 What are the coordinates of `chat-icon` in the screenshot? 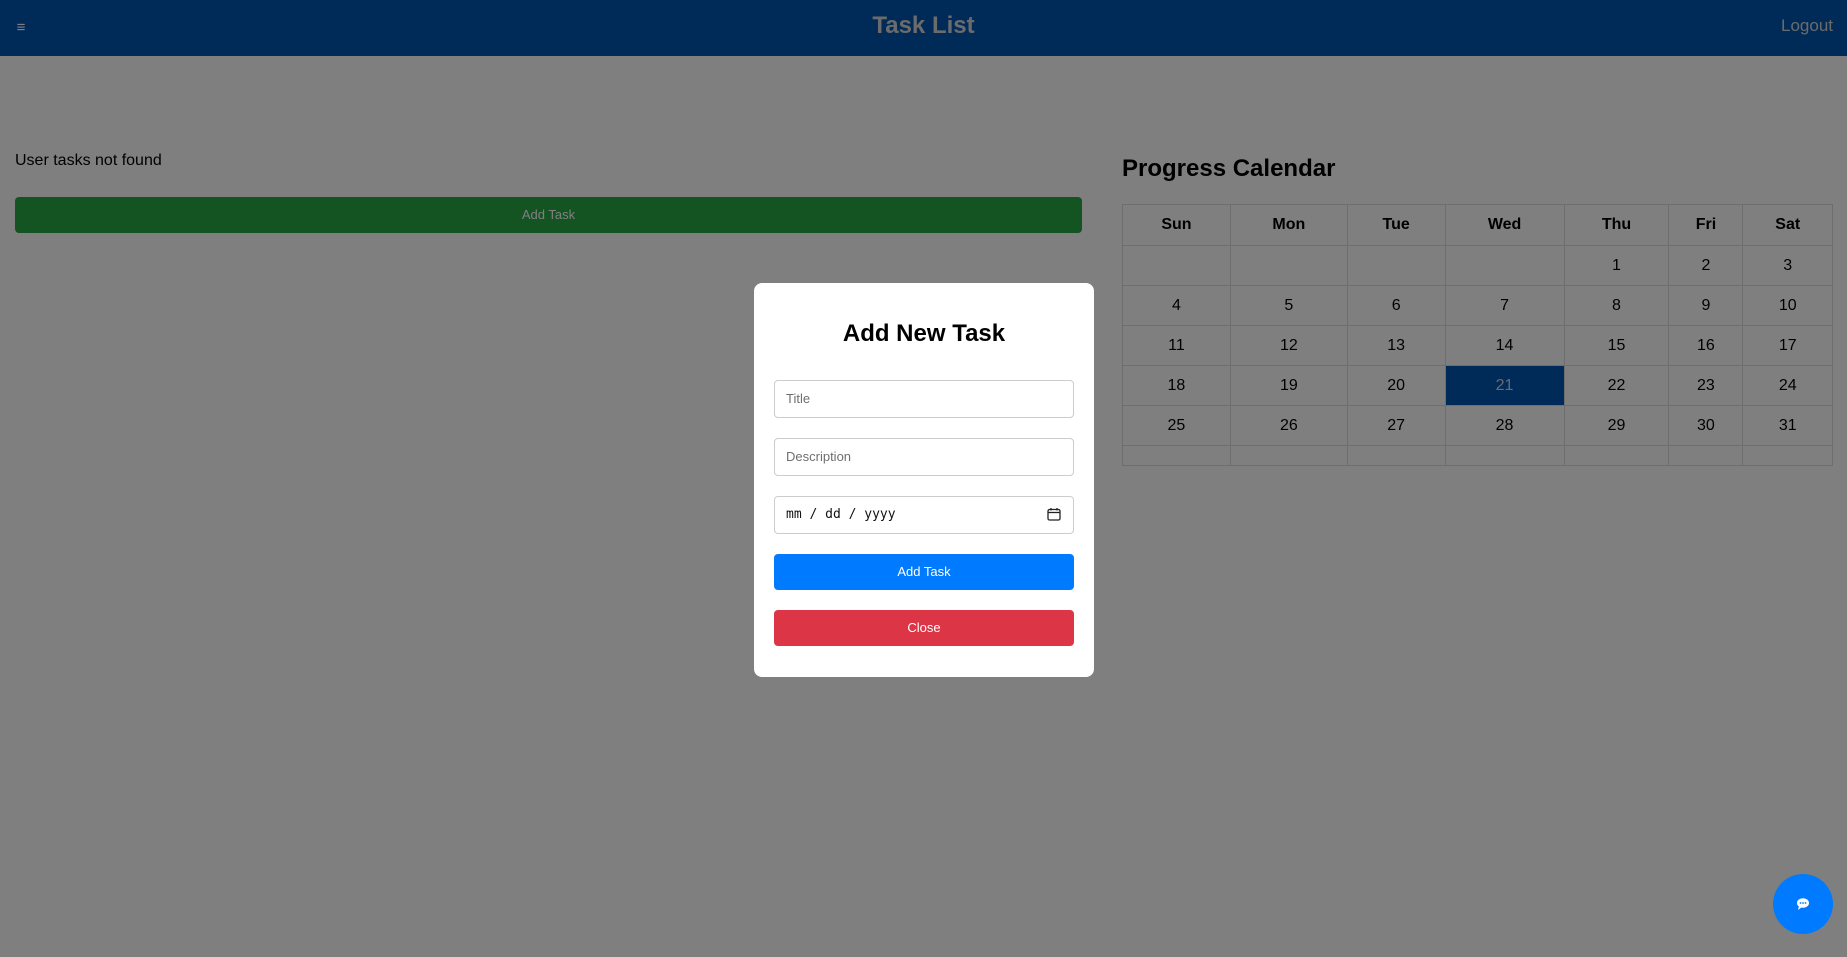 It's located at (1803, 904).